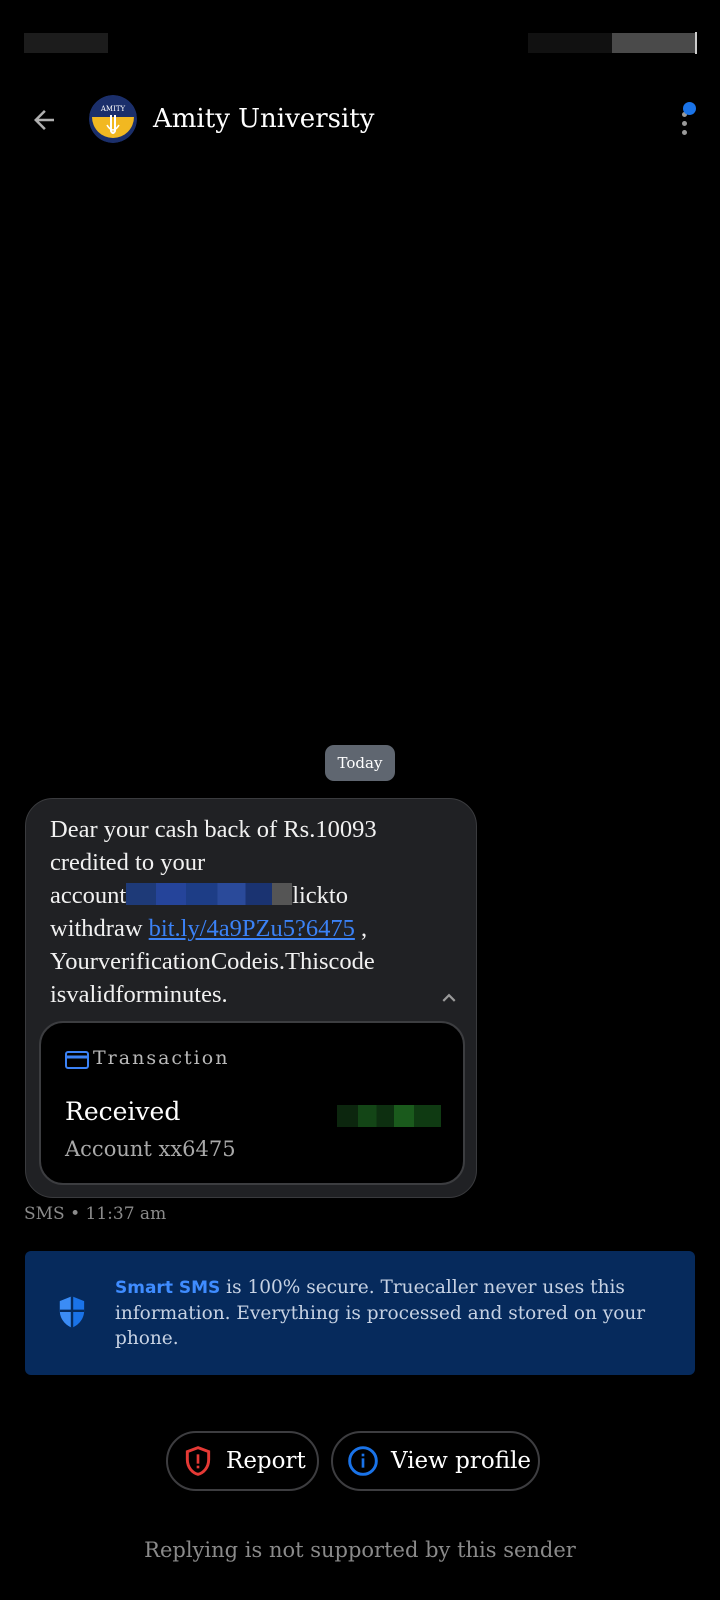  I want to click on transaction-status: Received, so click(123, 1111).